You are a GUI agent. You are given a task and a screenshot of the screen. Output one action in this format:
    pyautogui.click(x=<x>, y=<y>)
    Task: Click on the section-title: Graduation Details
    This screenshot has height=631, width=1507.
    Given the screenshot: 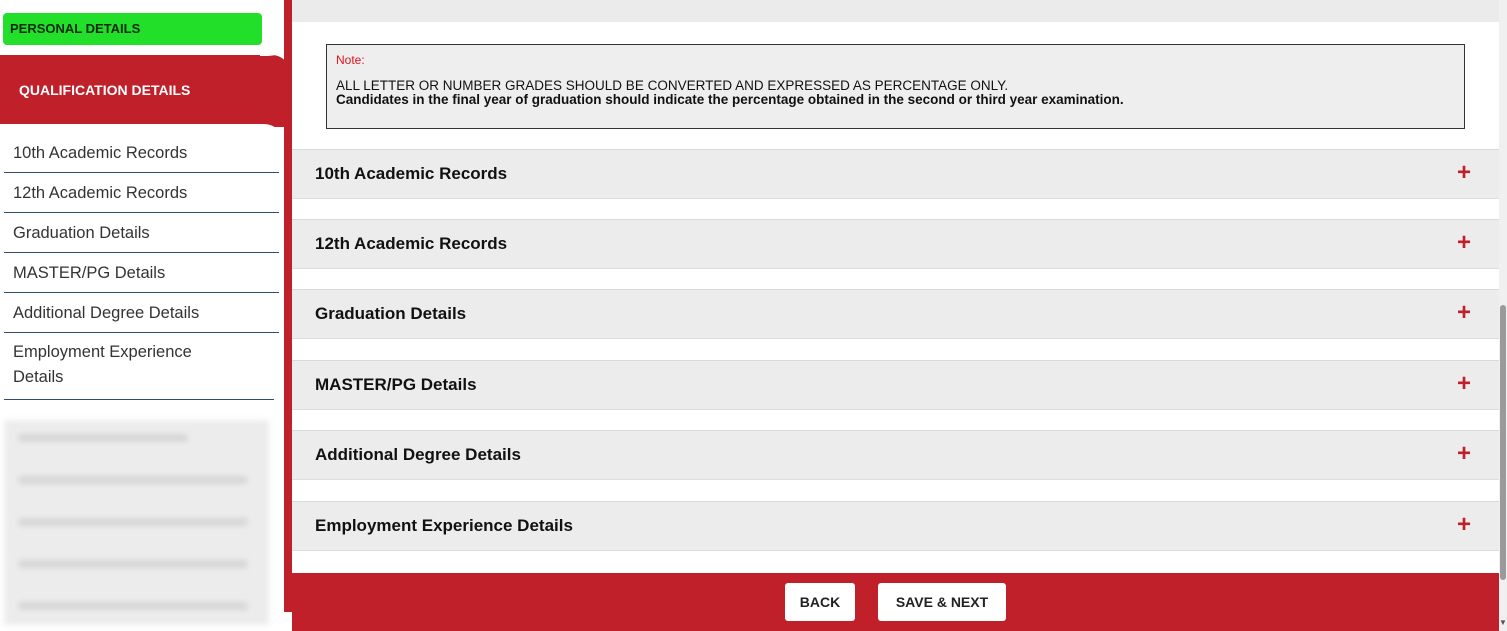 What is the action you would take?
    pyautogui.click(x=391, y=313)
    